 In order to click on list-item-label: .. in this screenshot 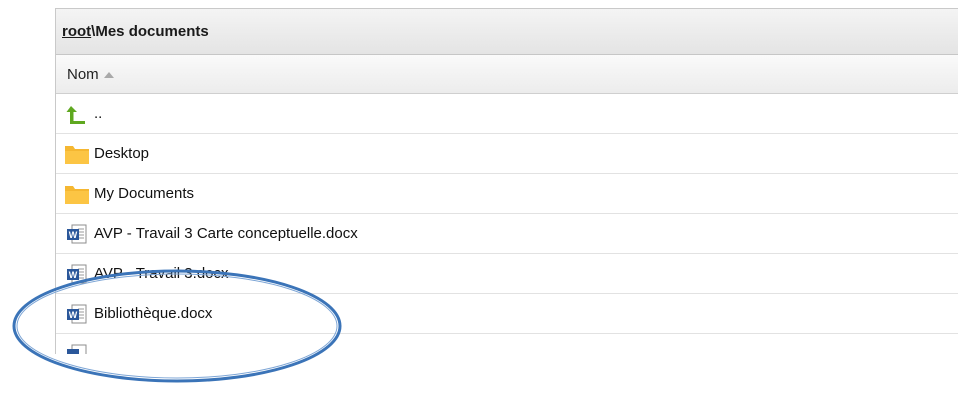, I will do `click(98, 113)`.